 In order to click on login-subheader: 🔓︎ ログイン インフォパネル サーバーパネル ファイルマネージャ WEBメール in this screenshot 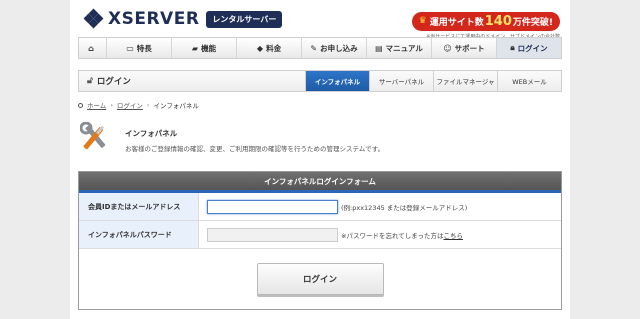, I will do `click(320, 81)`.